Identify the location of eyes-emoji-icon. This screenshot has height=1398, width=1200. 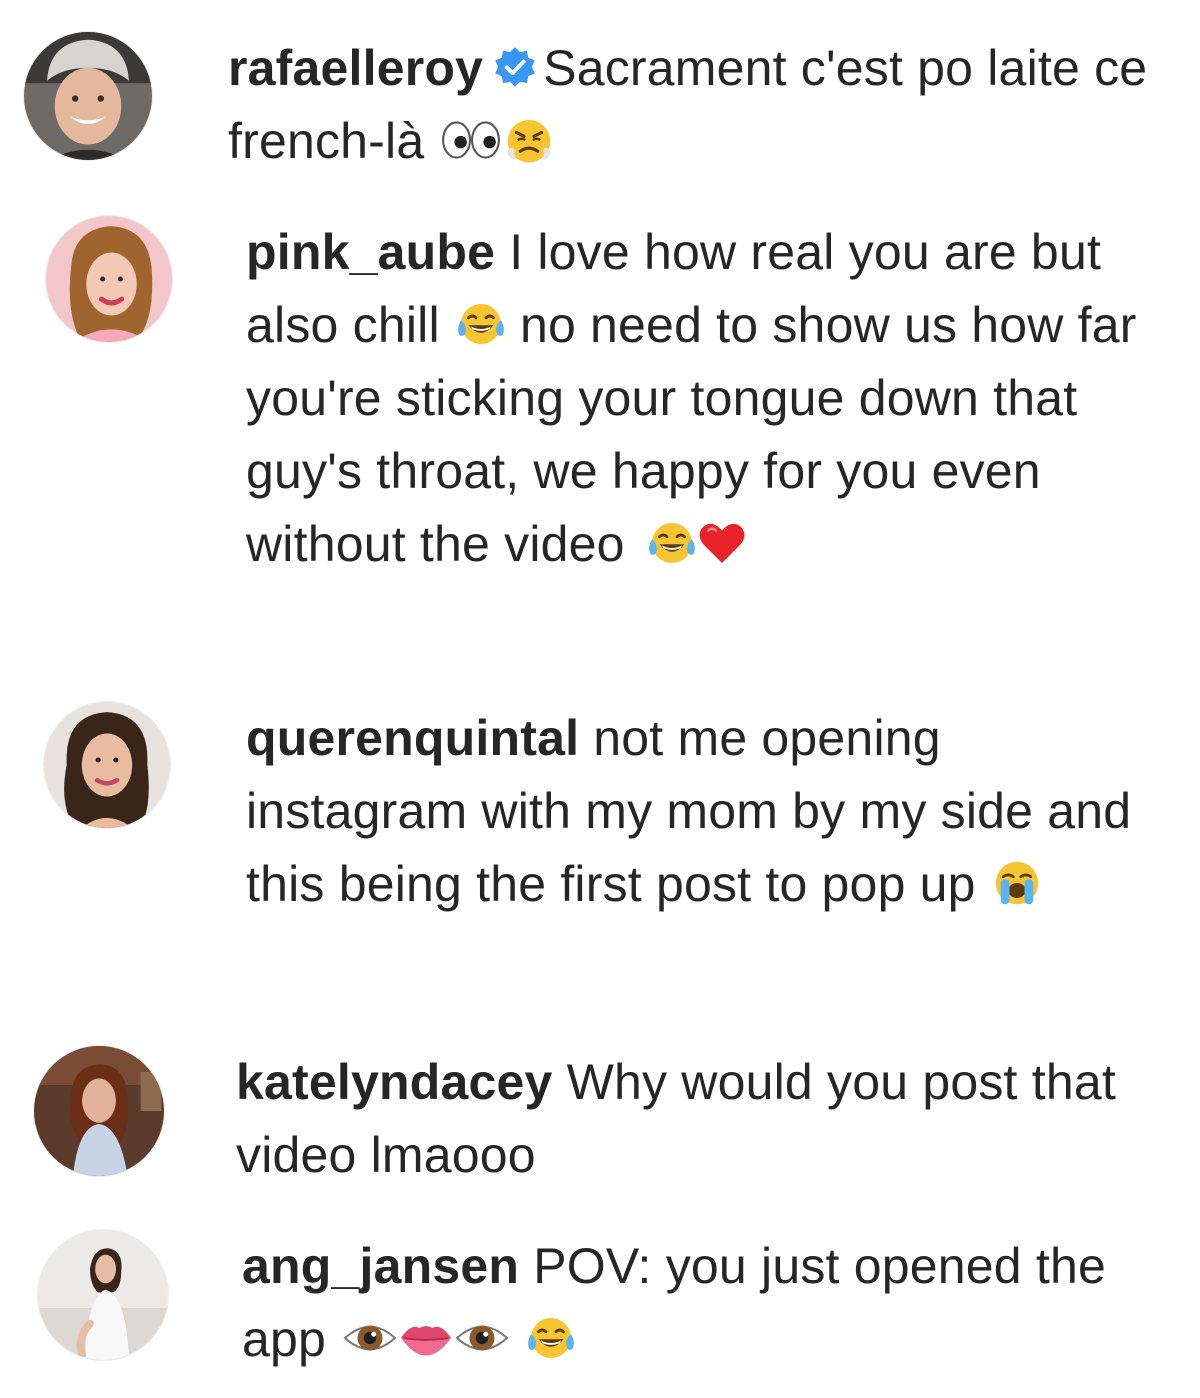
(471, 140).